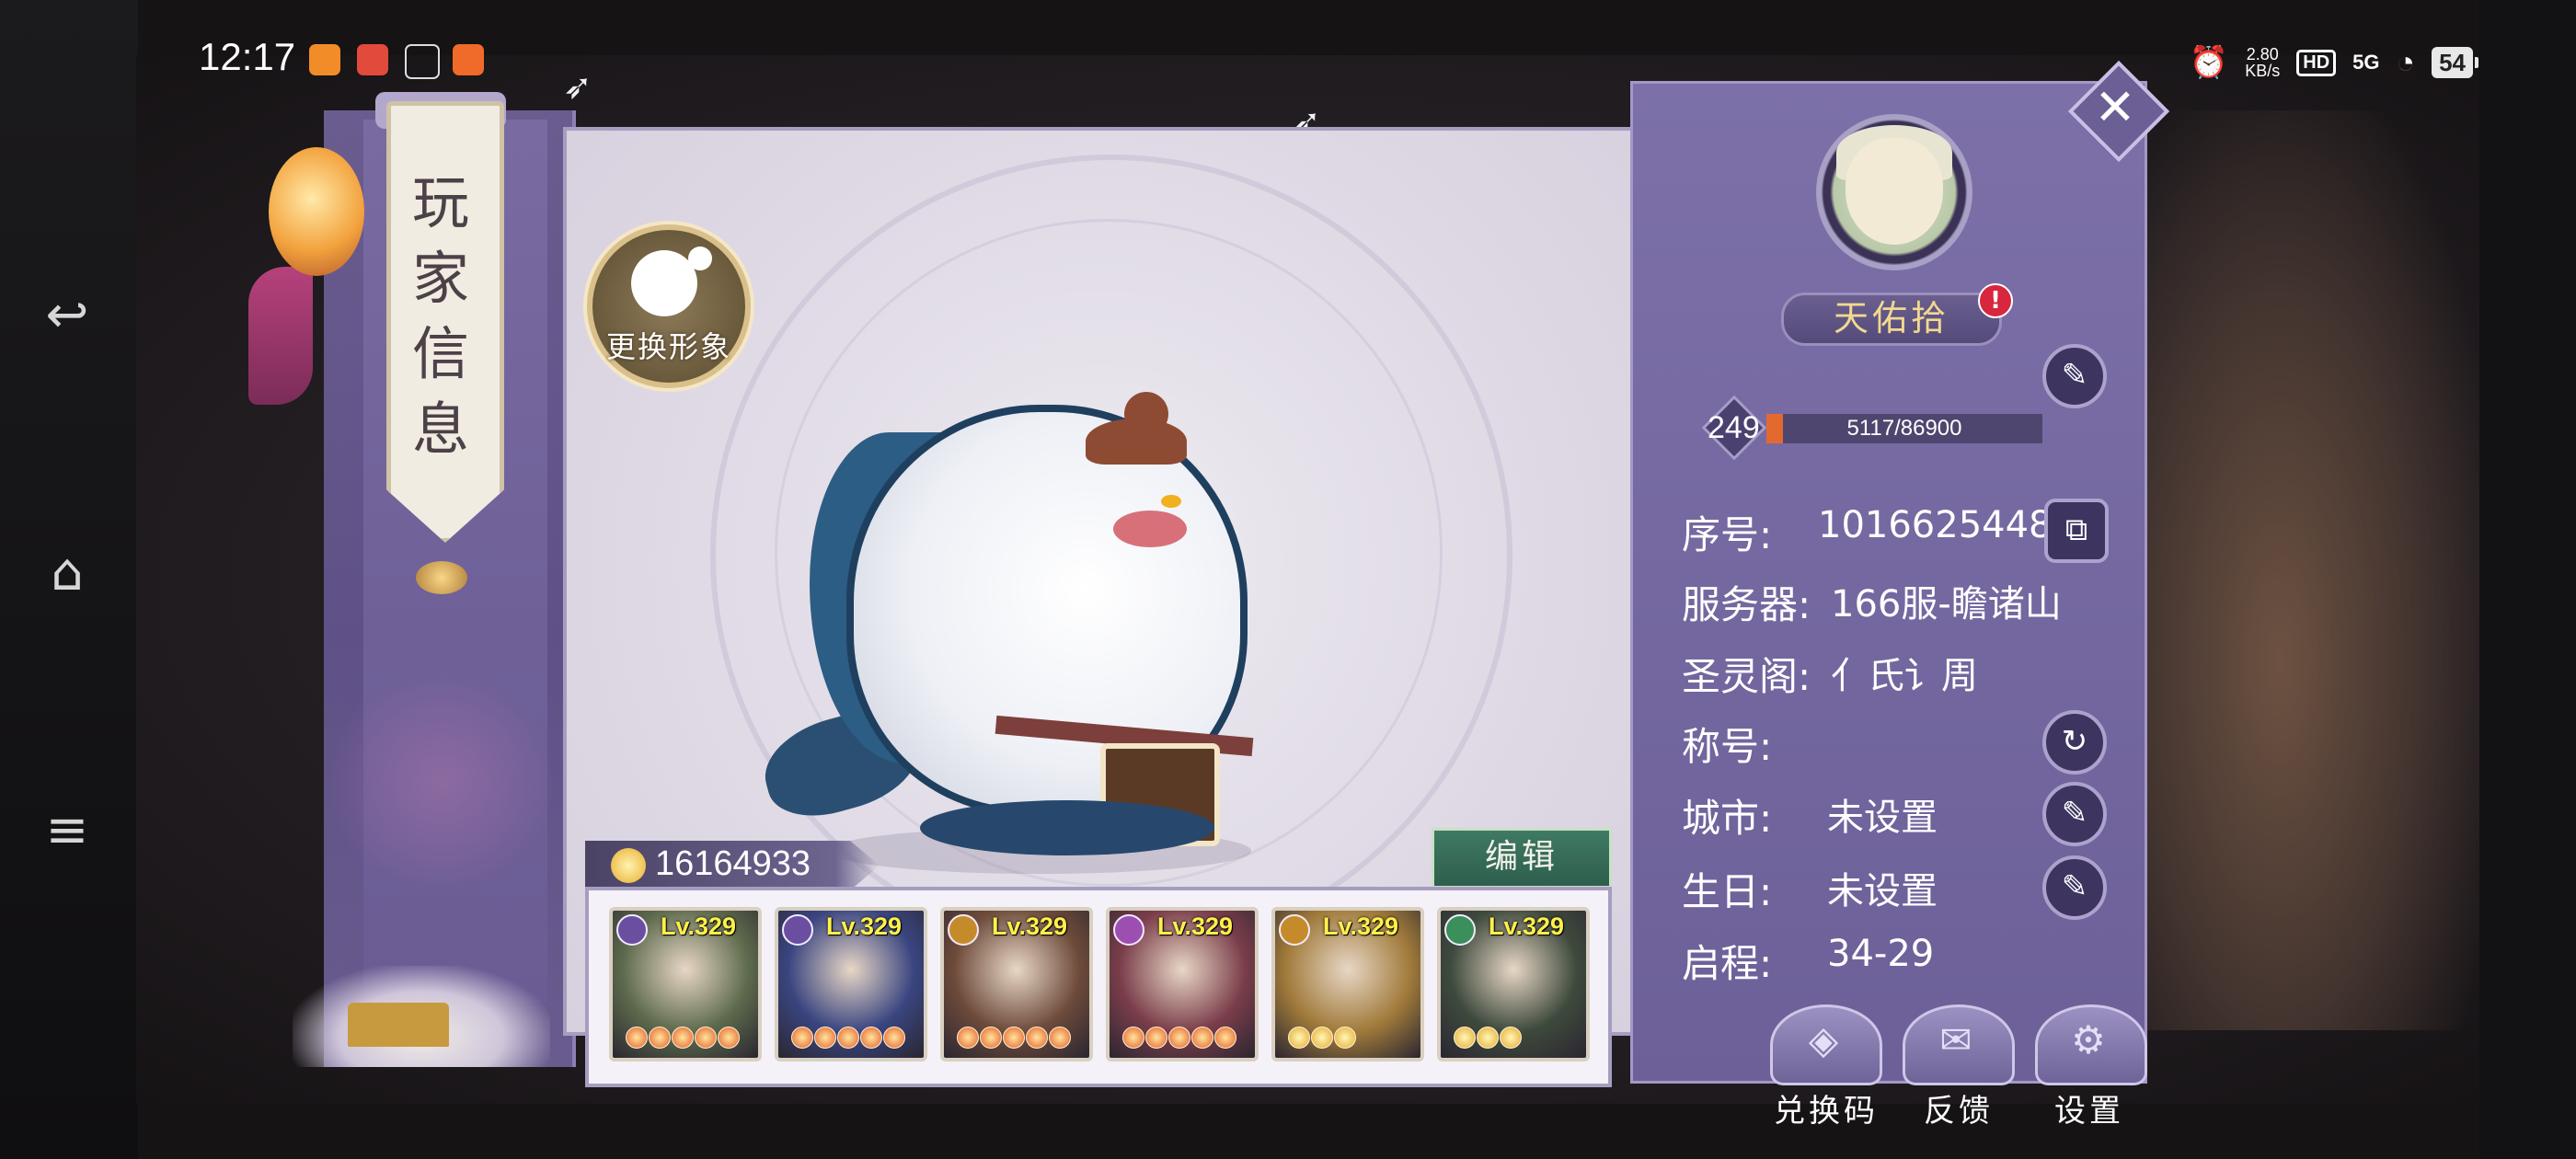 This screenshot has height=1159, width=2576. Describe the element at coordinates (67, 575) in the screenshot. I see `home-icon: ⌂` at that location.